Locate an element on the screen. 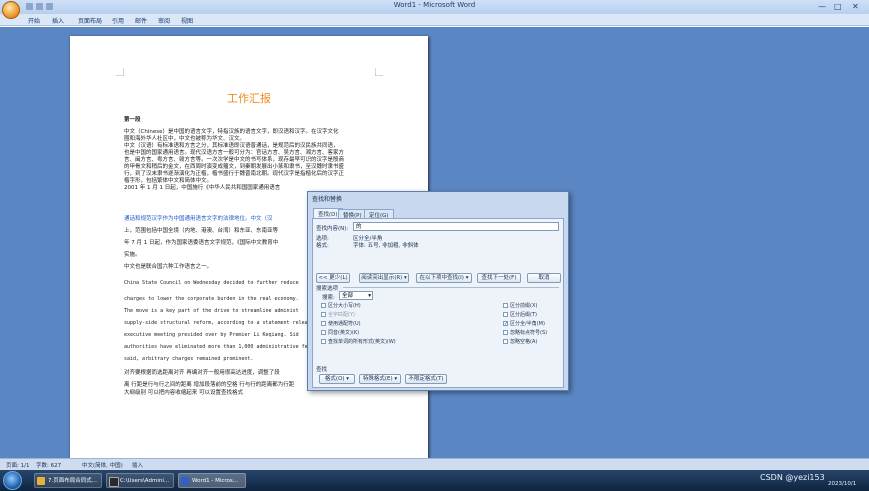 Image resolution: width=869 pixels, height=491 pixels. search-options-title: 搜索选项 is located at coordinates (327, 289).